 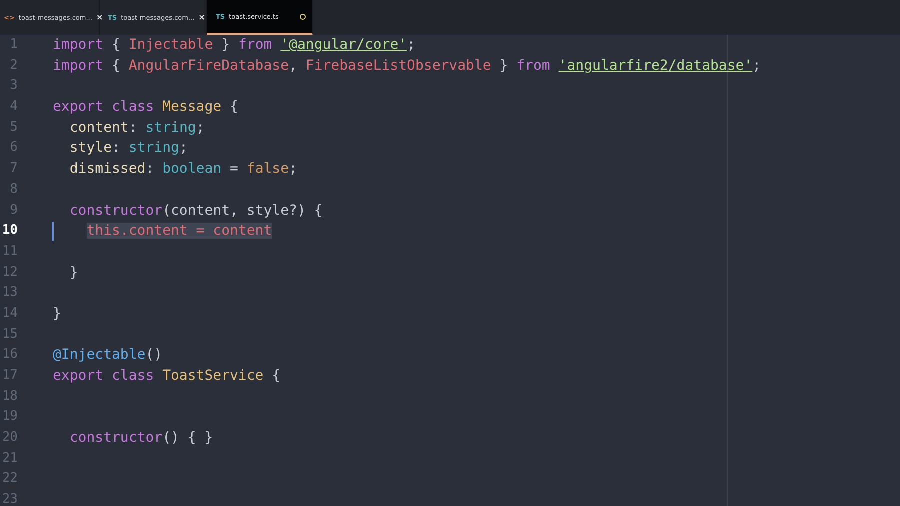 What do you see at coordinates (195, 211) in the screenshot?
I see `code-line: constructor(content, style?) {` at bounding box center [195, 211].